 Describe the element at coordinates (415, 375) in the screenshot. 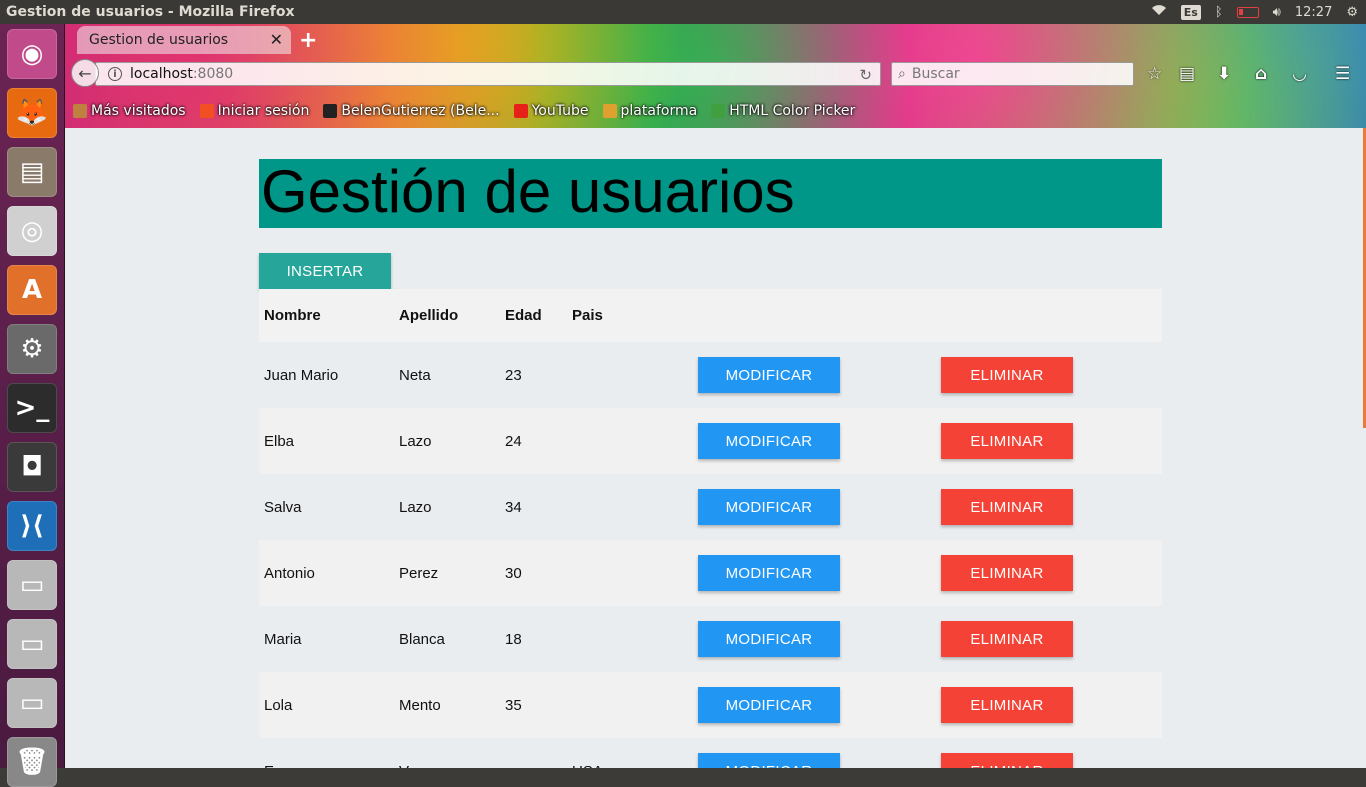

I see `cell-apellido: Neta` at that location.